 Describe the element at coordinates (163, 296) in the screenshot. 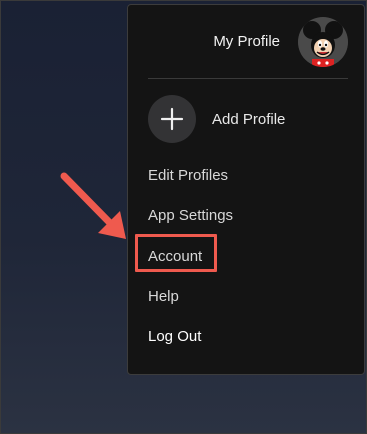

I see `menu-item-help: Help` at that location.